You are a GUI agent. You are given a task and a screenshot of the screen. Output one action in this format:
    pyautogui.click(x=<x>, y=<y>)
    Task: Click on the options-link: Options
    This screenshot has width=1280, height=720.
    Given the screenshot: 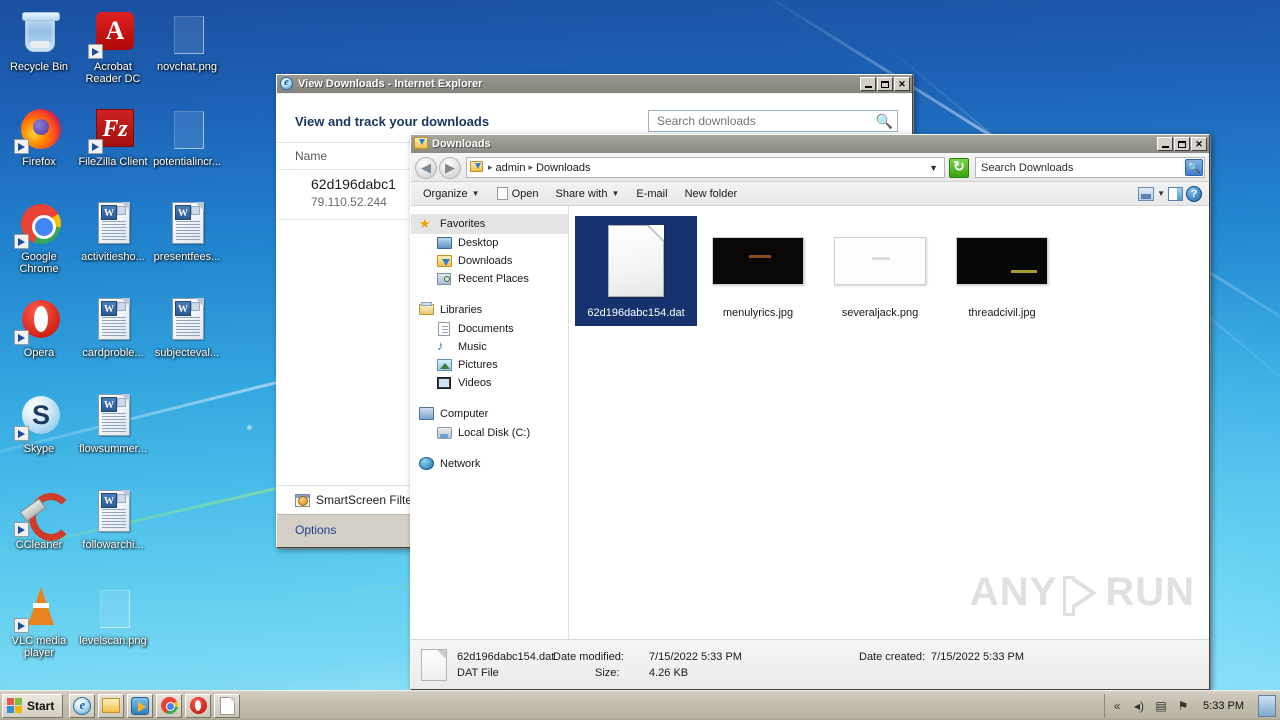 What is the action you would take?
    pyautogui.click(x=315, y=530)
    